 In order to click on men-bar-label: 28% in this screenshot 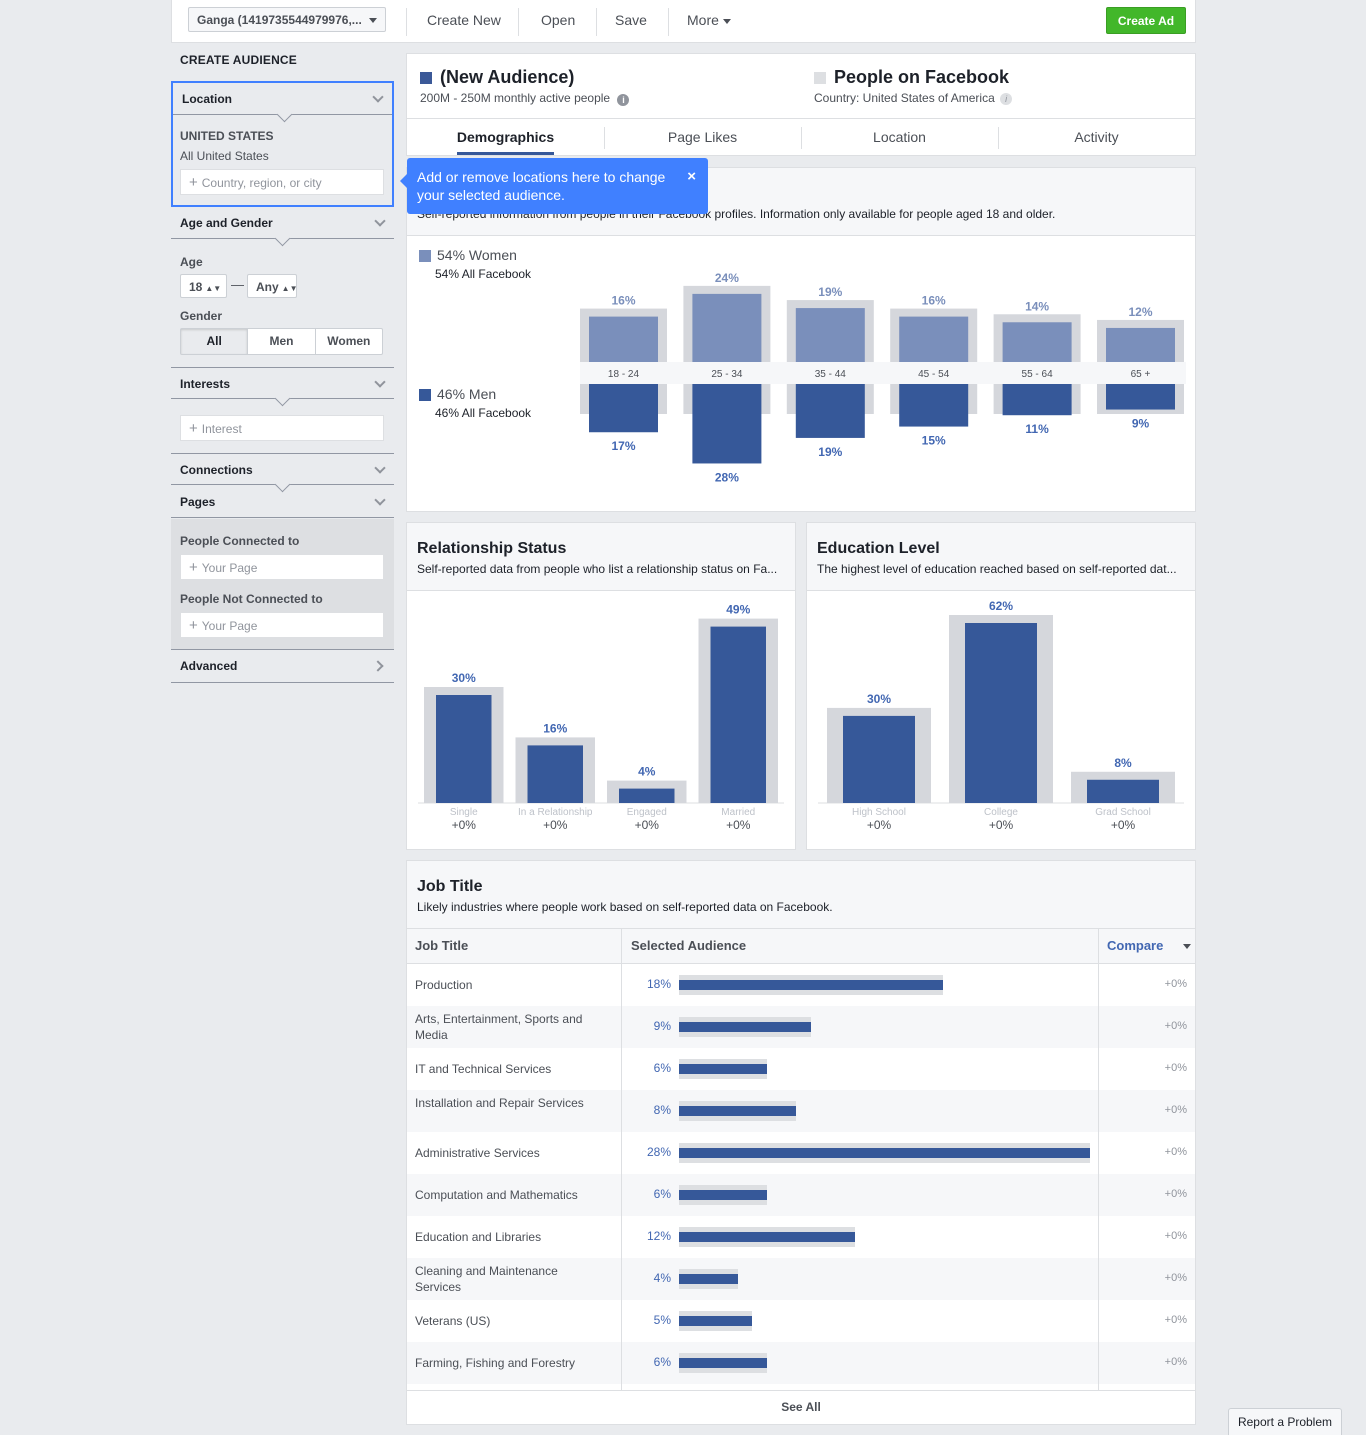, I will do `click(727, 477)`.